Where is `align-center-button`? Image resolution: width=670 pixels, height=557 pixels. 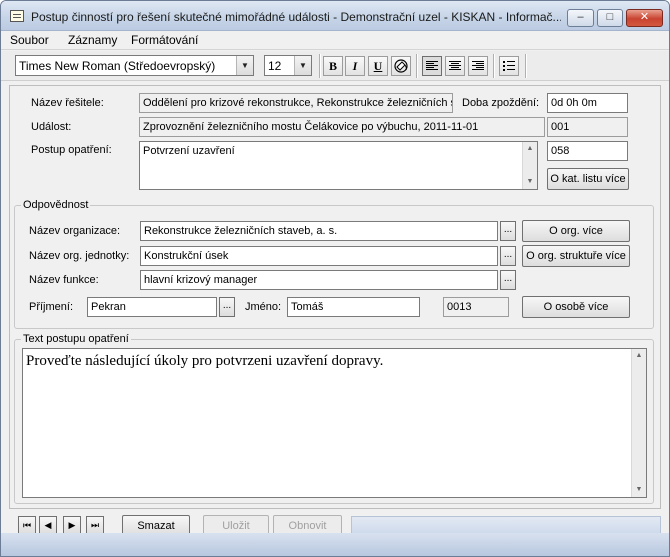
align-center-button is located at coordinates (455, 66).